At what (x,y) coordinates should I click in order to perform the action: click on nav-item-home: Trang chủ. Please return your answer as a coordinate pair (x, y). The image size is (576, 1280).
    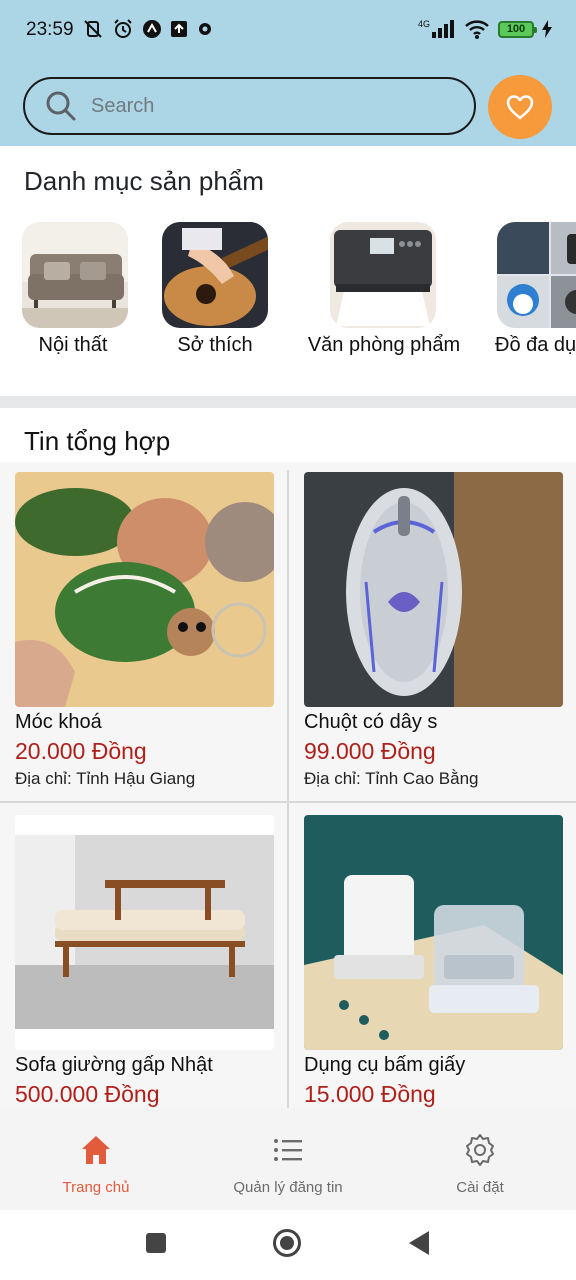
    Looking at the image, I should click on (96, 1164).